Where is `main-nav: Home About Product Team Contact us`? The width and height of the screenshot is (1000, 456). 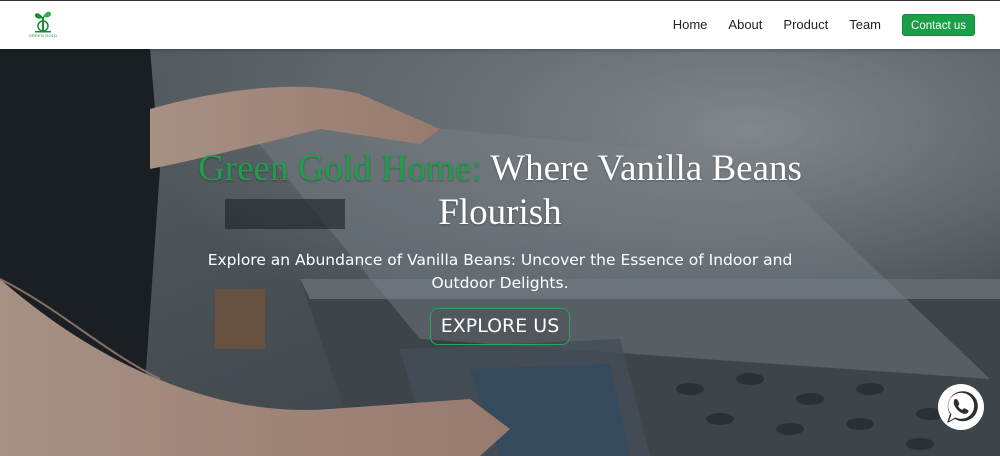
main-nav: Home About Product Team Contact us is located at coordinates (813, 25).